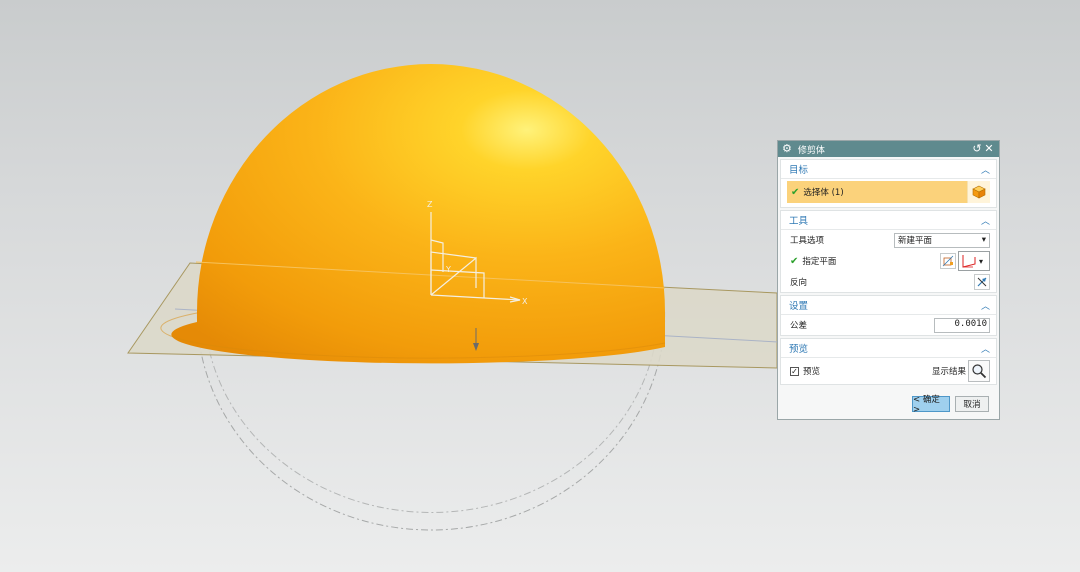 Image resolution: width=1080 pixels, height=572 pixels. Describe the element at coordinates (799, 170) in the screenshot. I see `target-header-label: 目标` at that location.